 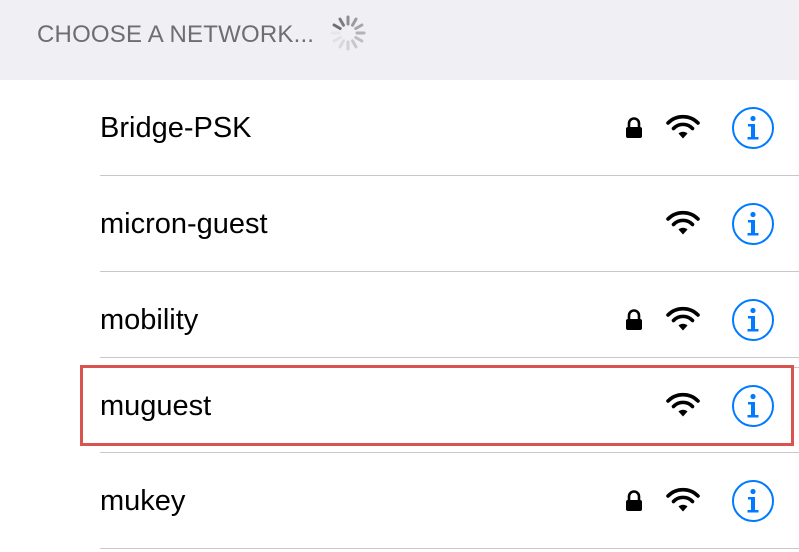 I want to click on network-name: micron-guest, so click(x=184, y=224).